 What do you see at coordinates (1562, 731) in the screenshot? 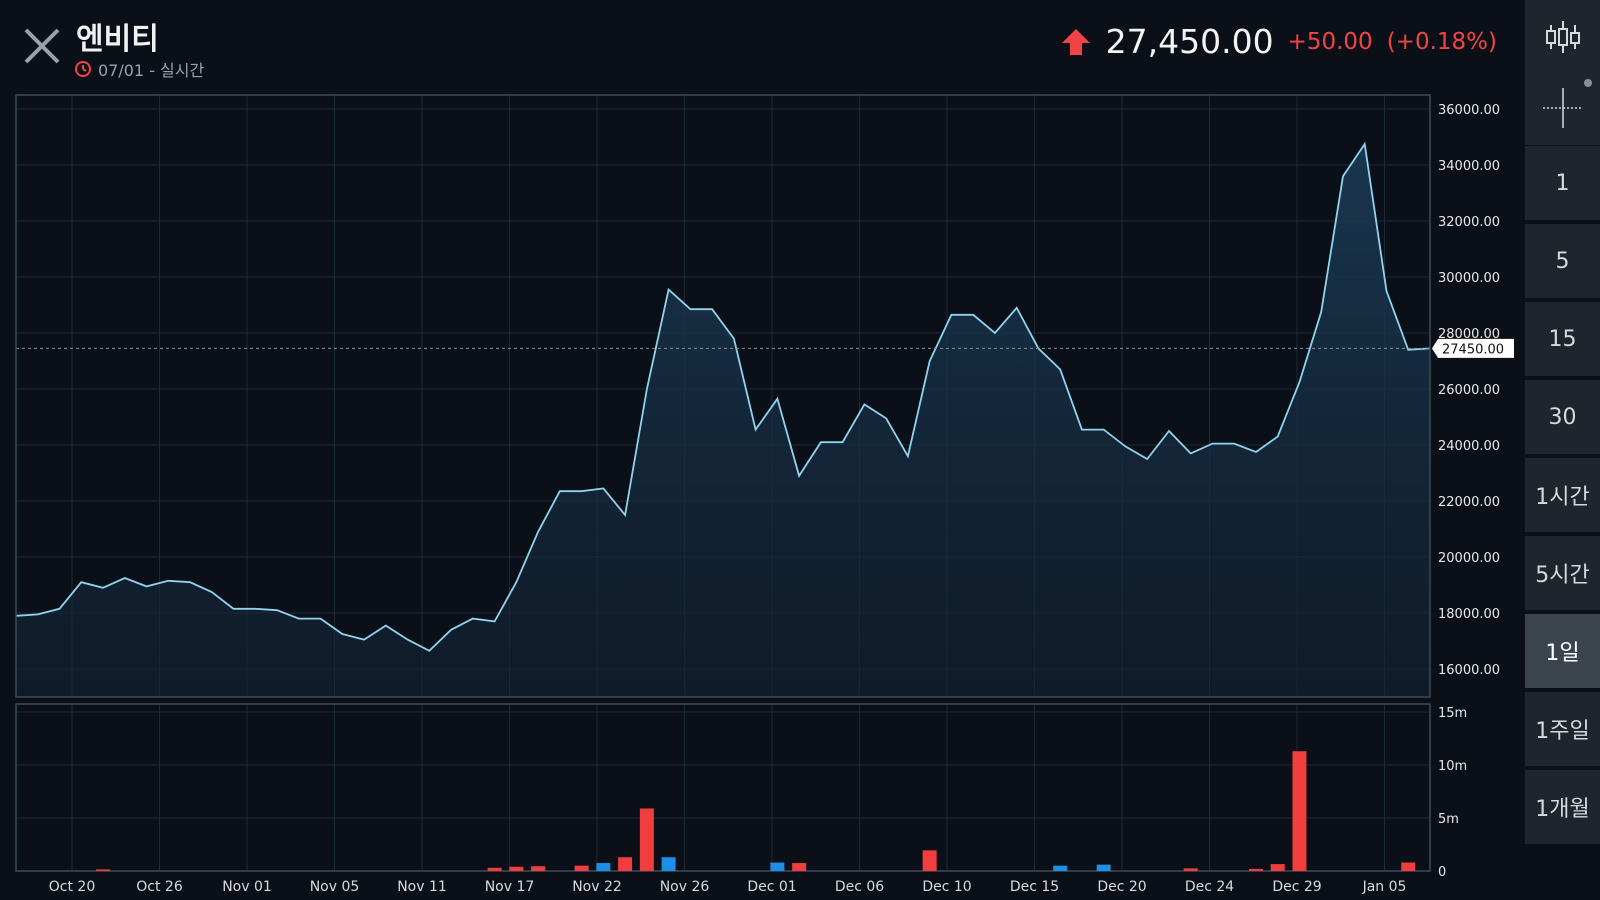
I see `timeframe-label: 1주일` at bounding box center [1562, 731].